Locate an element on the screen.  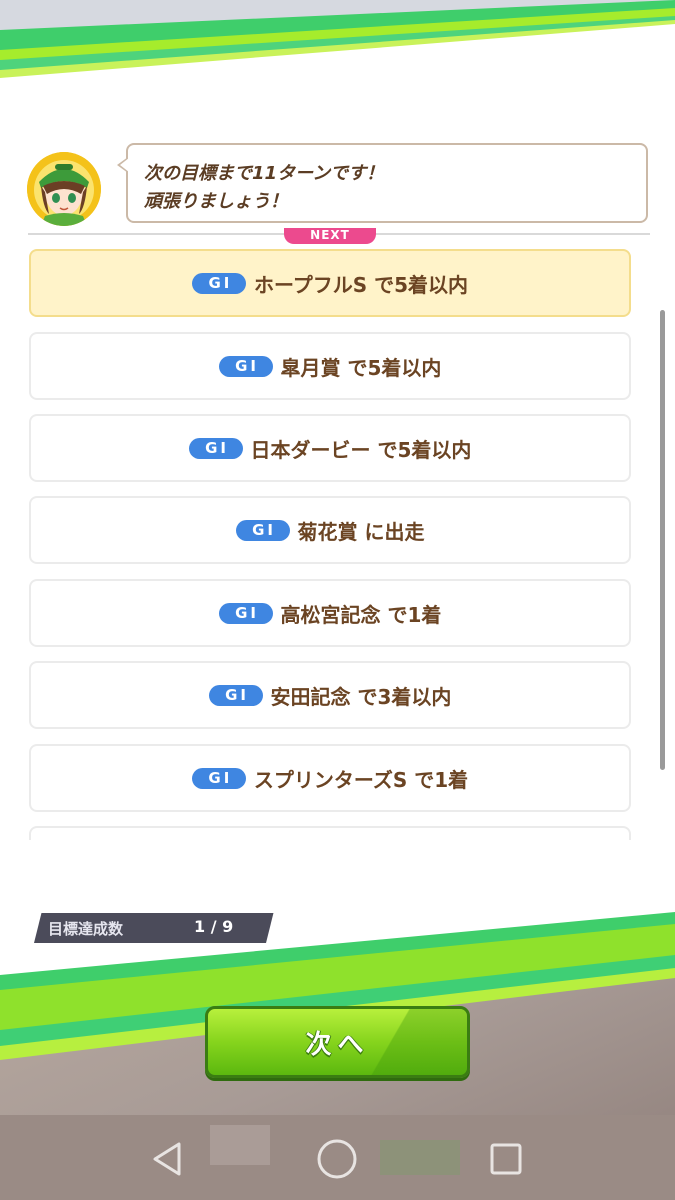
speech-line-1: 次の目標まで11ターンです！ is located at coordinates (264, 173).